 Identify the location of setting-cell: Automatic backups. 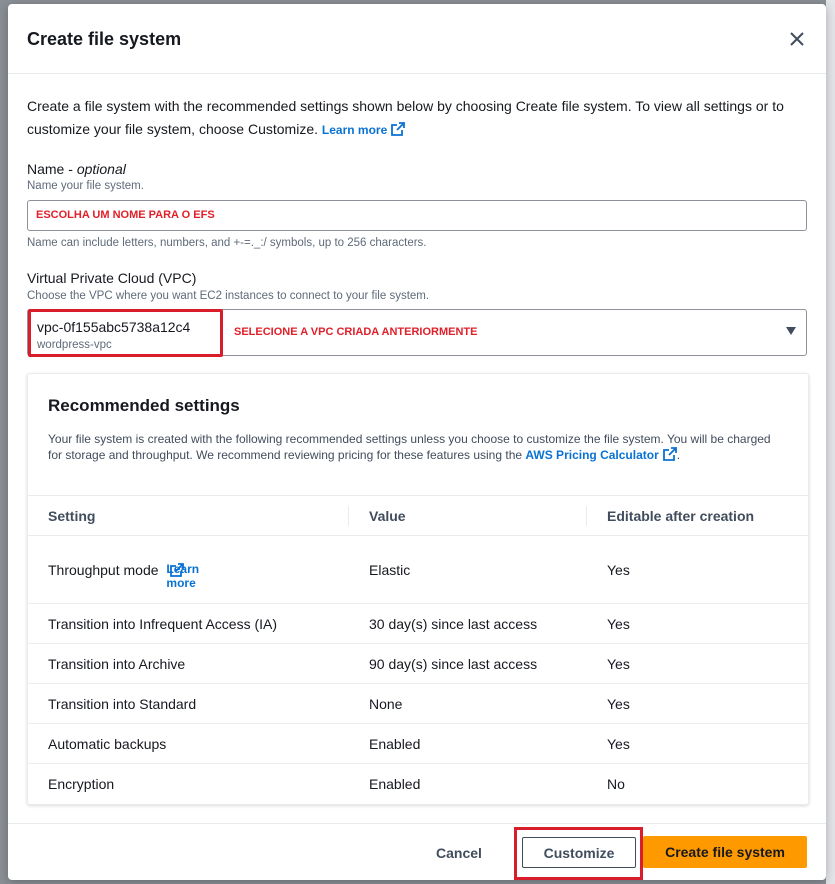
(107, 744).